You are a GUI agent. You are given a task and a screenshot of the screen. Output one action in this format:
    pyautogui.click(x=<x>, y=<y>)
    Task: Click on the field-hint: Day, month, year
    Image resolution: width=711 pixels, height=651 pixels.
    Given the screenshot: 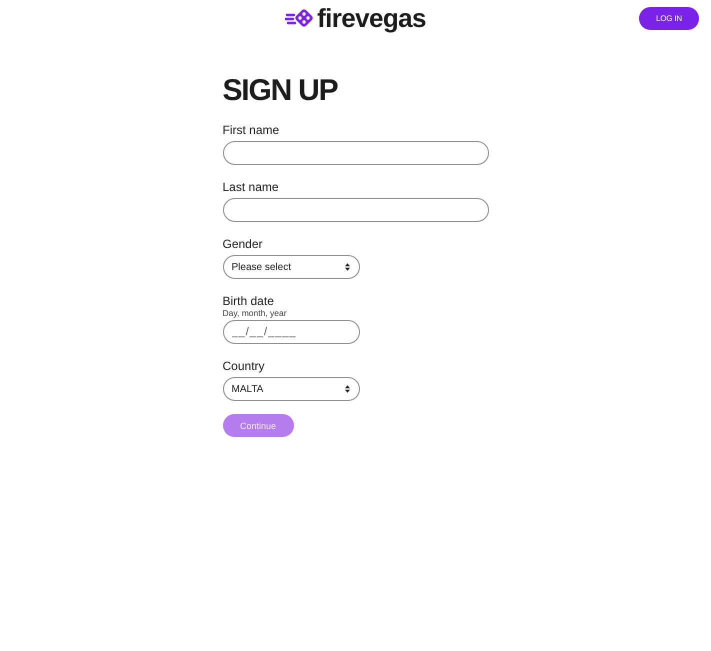 What is the action you would take?
    pyautogui.click(x=254, y=313)
    